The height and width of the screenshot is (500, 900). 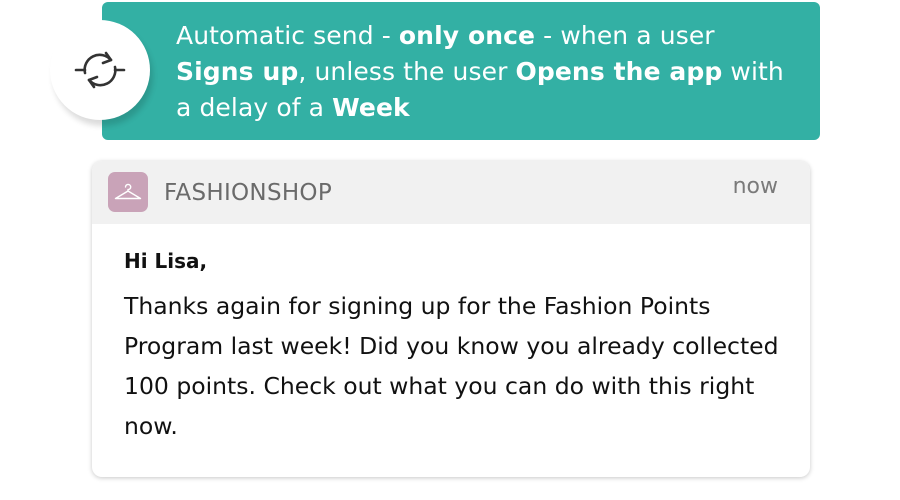 I want to click on trigger-text-exception: Opens the app, so click(x=619, y=71).